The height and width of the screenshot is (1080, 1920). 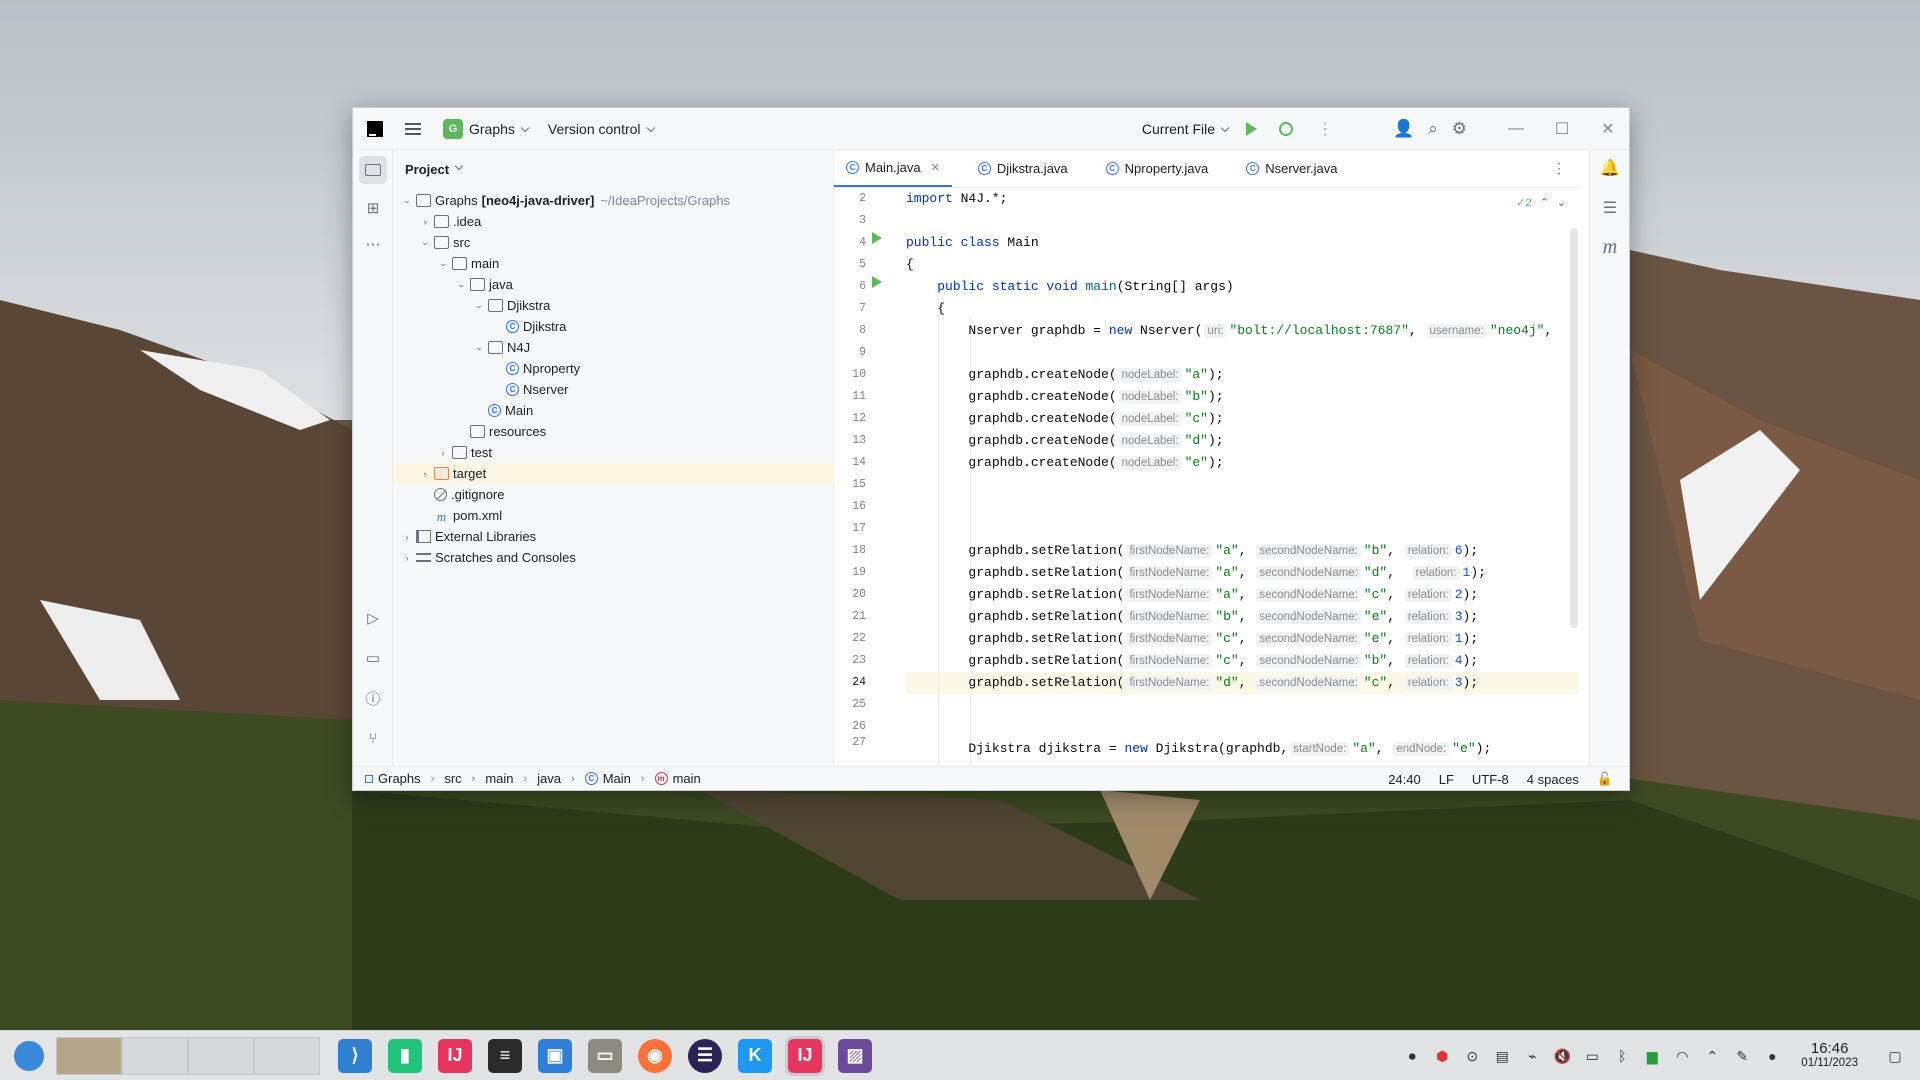 I want to click on database-icon: ☰, so click(x=1610, y=208).